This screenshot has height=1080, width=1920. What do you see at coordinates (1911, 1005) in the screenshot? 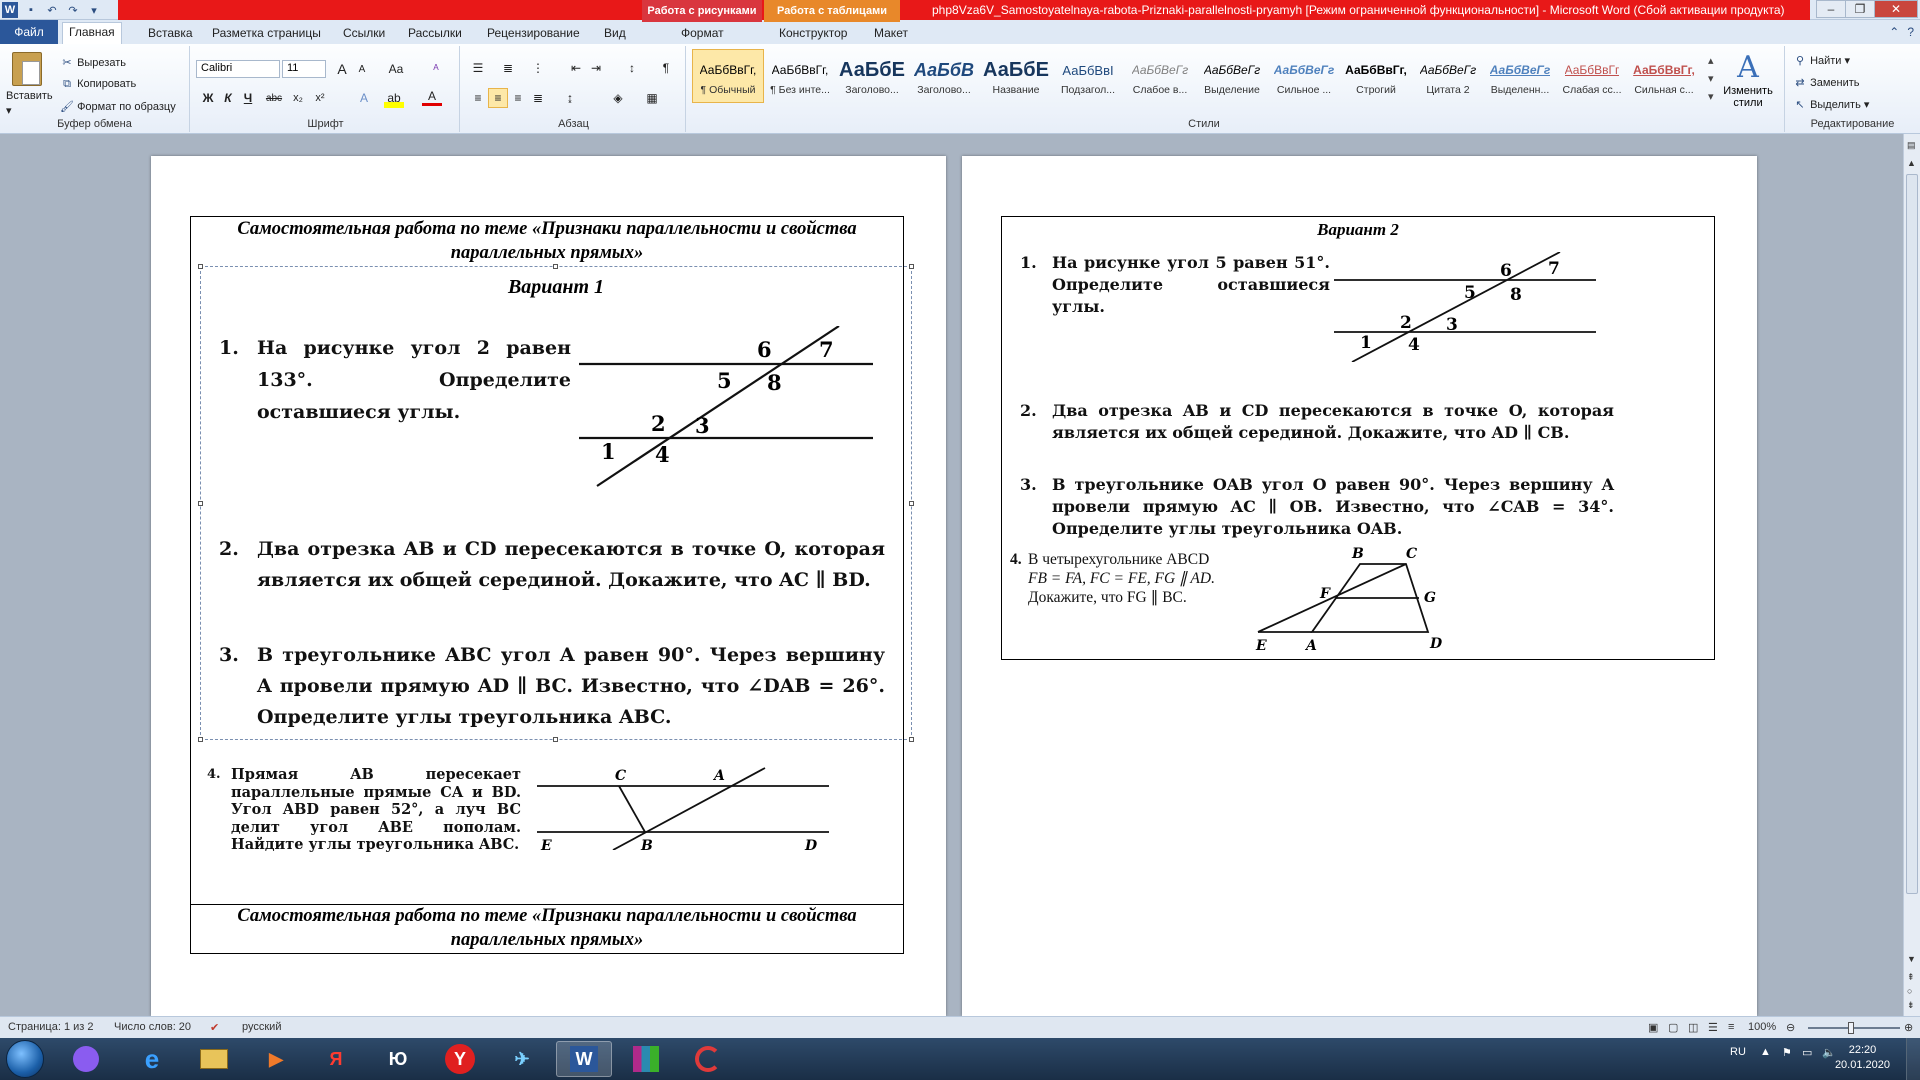
I see `next-page-icon: ⇟` at bounding box center [1911, 1005].